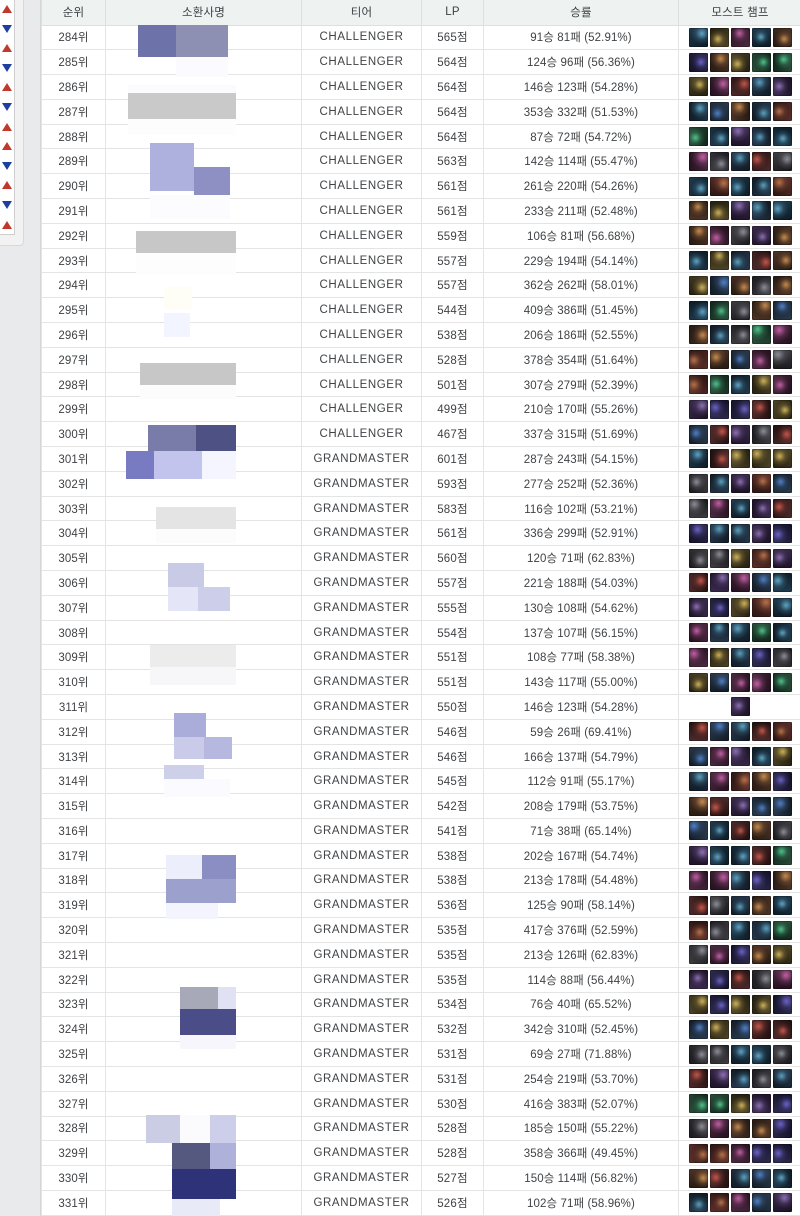  What do you see at coordinates (420, 607) in the screenshot?
I see `table-row: 307위 GRANDMASTER 555점 130승 108패 (54.62%)` at bounding box center [420, 607].